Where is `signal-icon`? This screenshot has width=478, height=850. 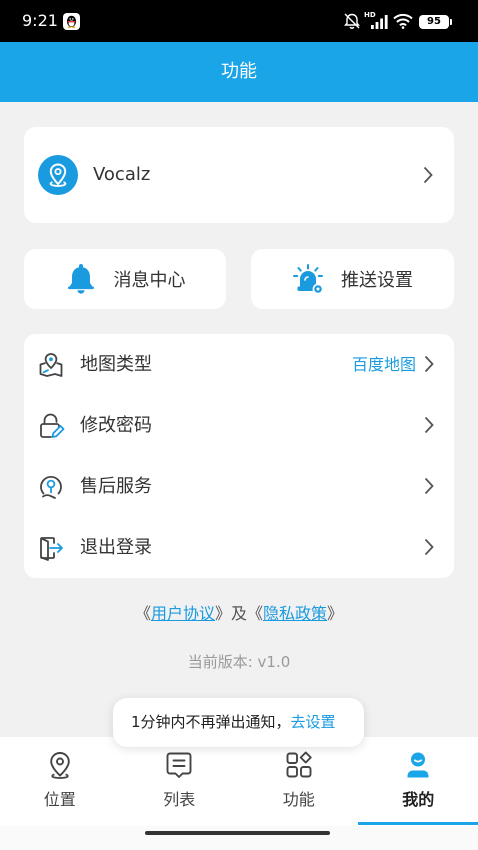
signal-icon is located at coordinates (379, 22).